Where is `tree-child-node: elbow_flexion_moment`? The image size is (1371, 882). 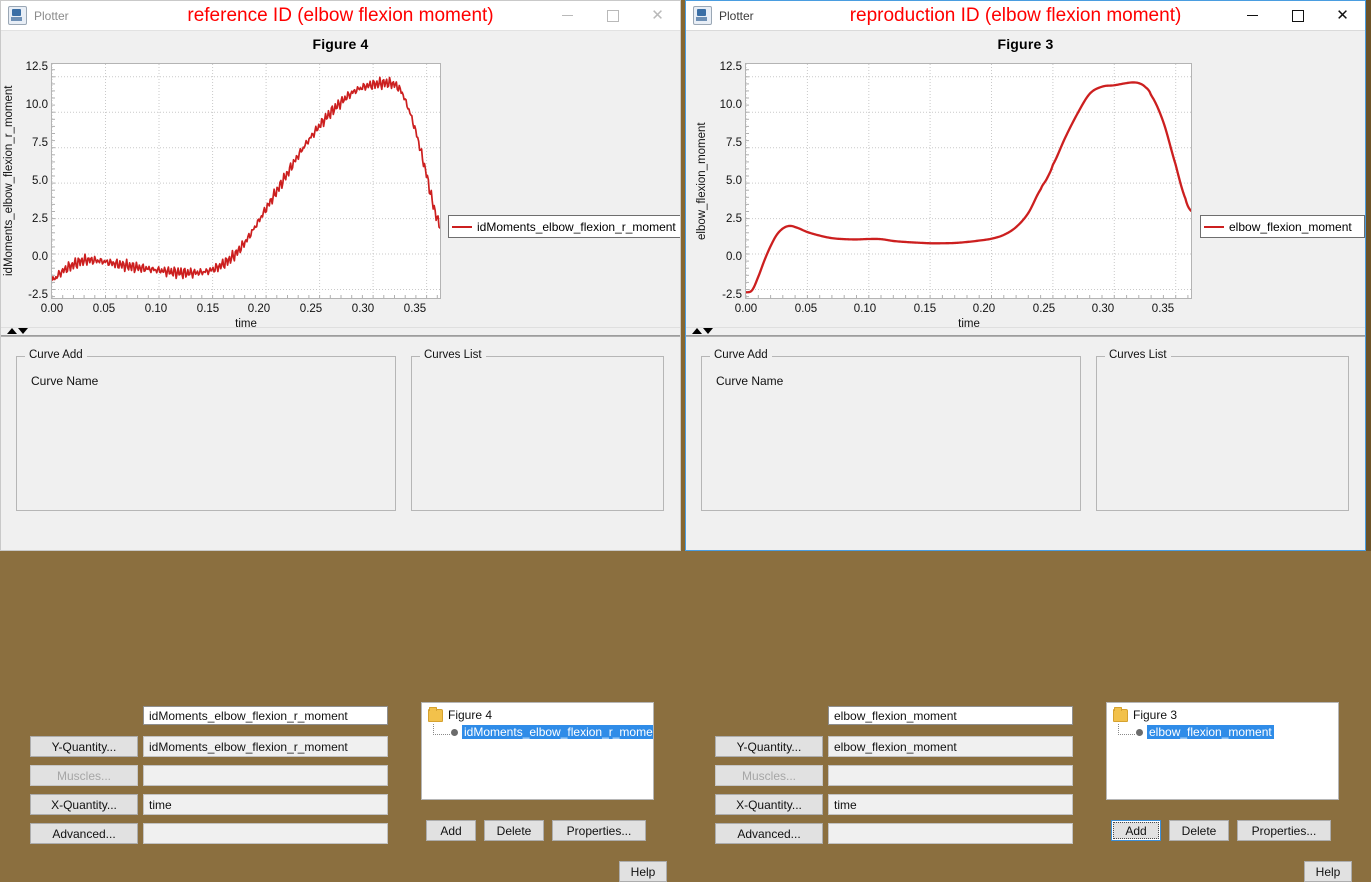 tree-child-node: elbow_flexion_moment is located at coordinates (1222, 732).